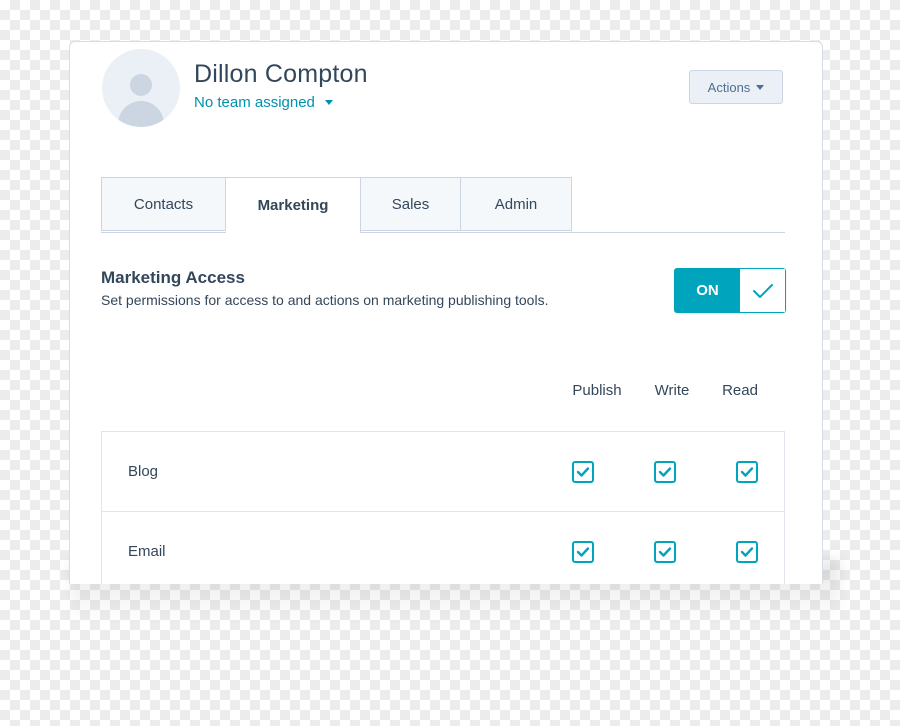 Image resolution: width=900 pixels, height=726 pixels. I want to click on blog-write-checkbox, so click(665, 472).